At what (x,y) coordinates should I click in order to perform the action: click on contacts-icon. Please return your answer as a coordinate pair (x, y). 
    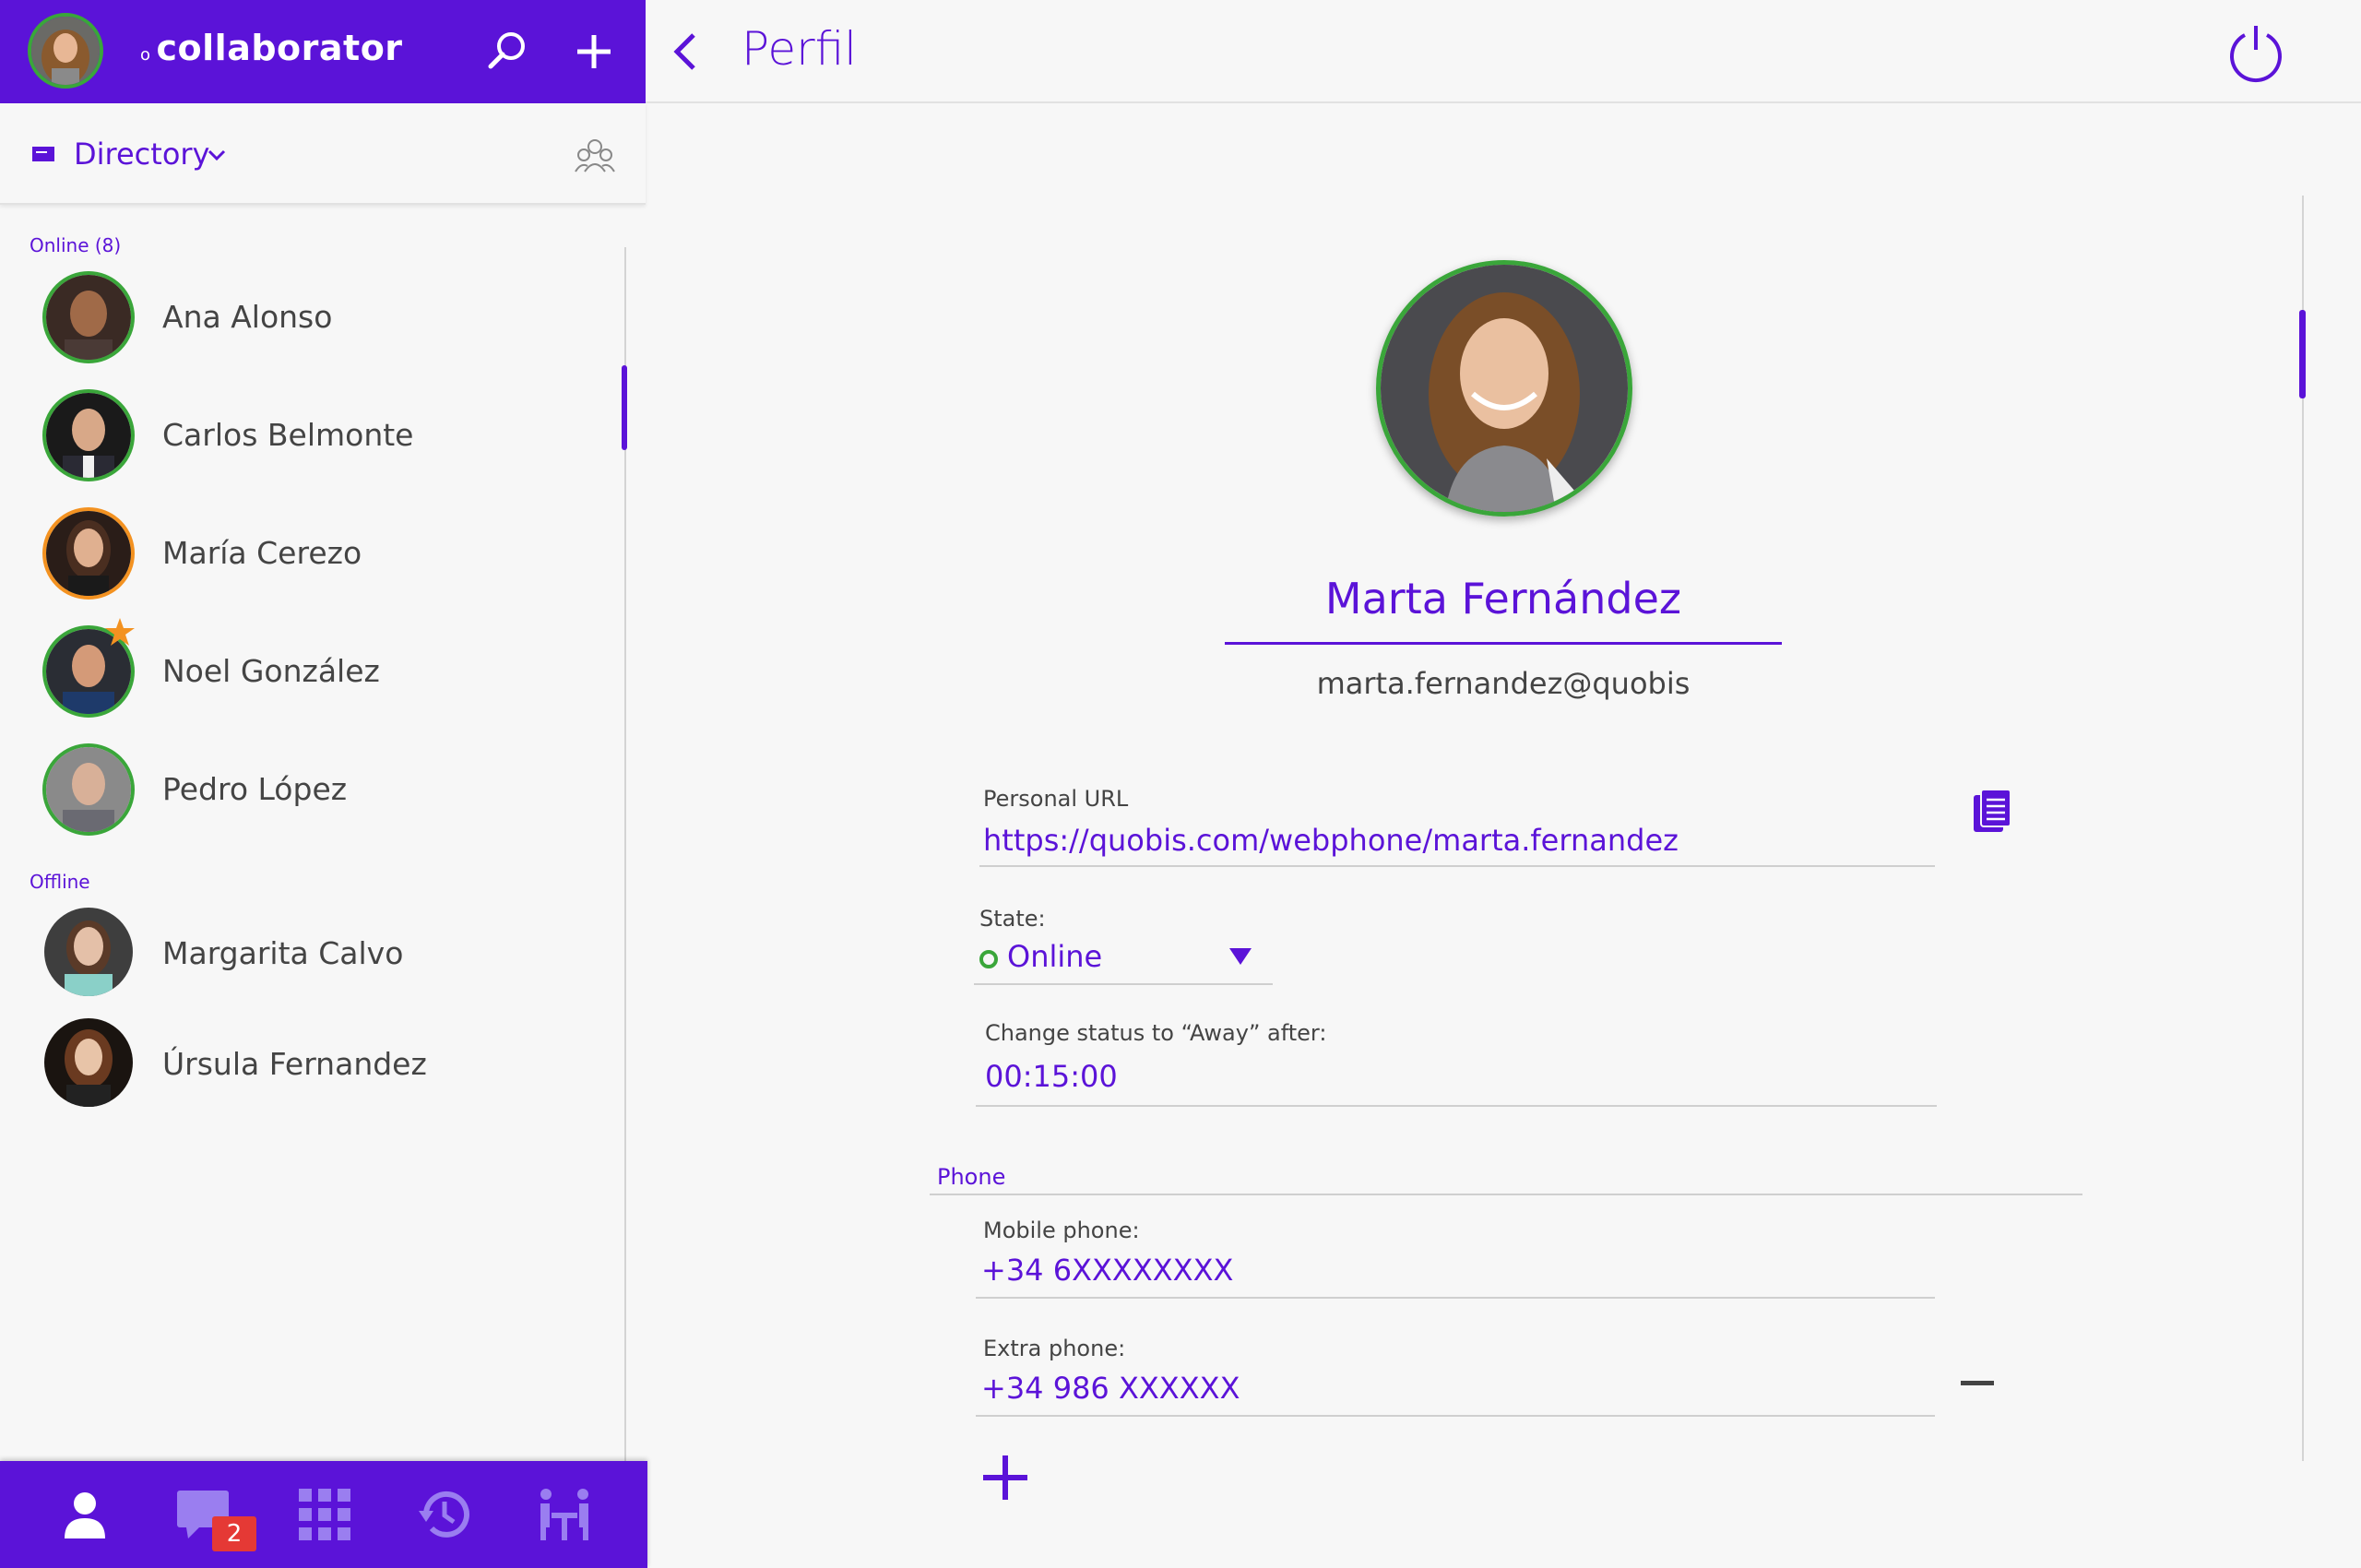
    Looking at the image, I should click on (85, 1515).